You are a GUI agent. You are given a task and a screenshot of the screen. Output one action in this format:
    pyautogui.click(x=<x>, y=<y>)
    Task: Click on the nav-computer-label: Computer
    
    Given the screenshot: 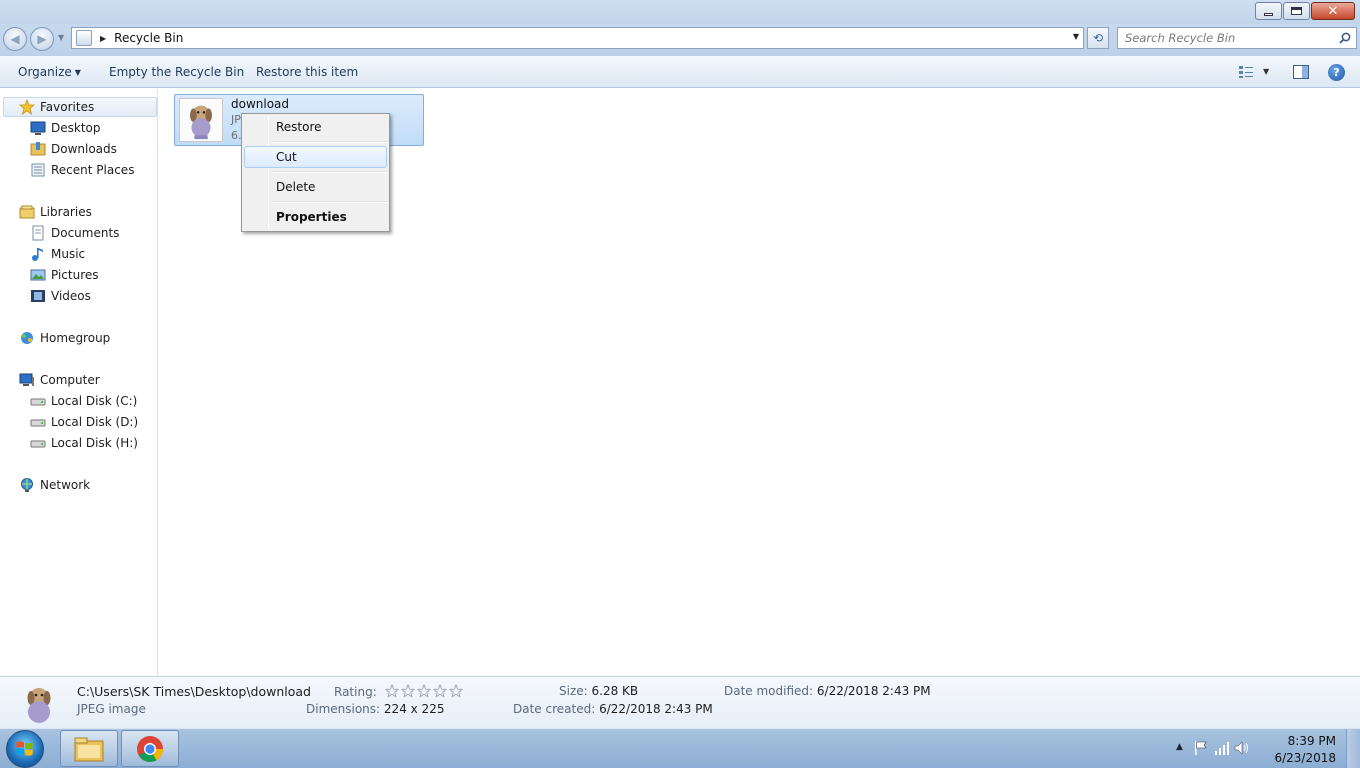 What is the action you would take?
    pyautogui.click(x=70, y=380)
    